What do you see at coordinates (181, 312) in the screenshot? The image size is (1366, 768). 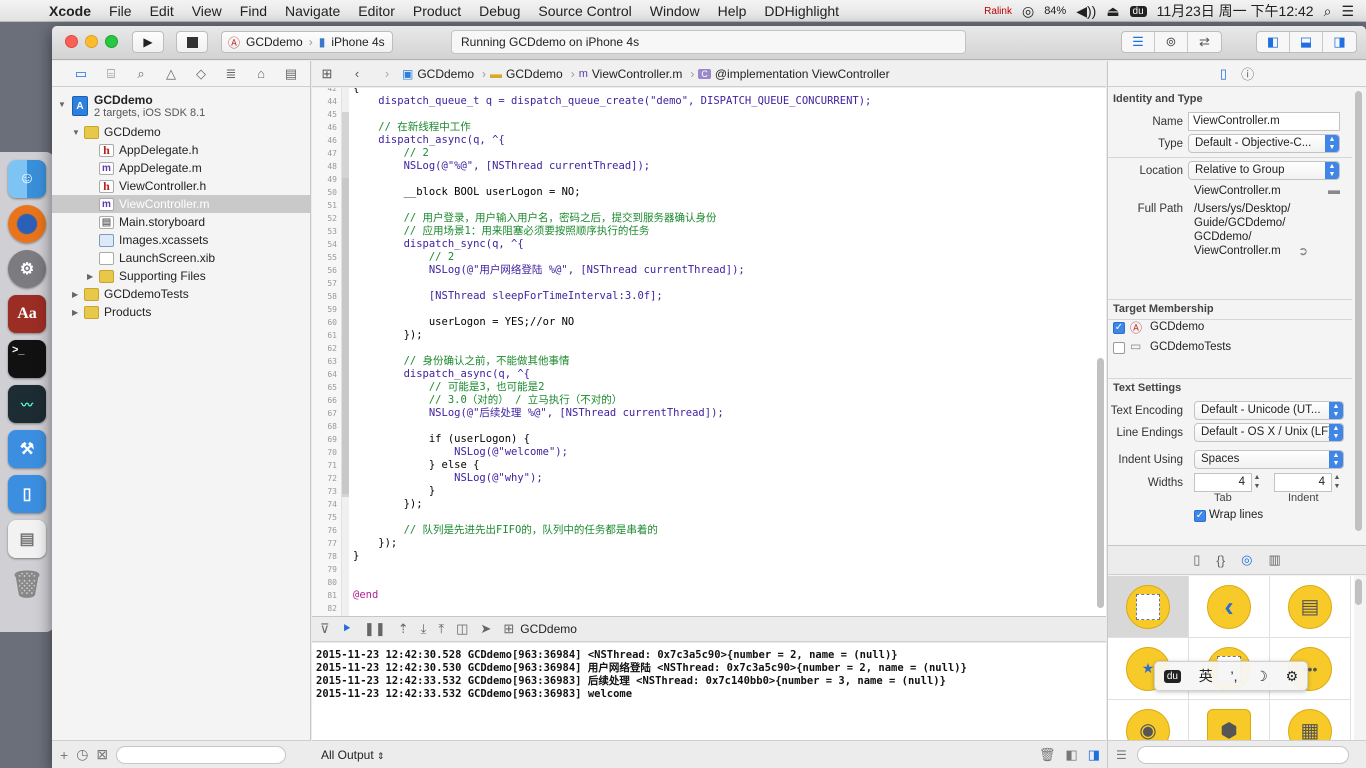 I see `tree-folder-products: ▶ Products` at bounding box center [181, 312].